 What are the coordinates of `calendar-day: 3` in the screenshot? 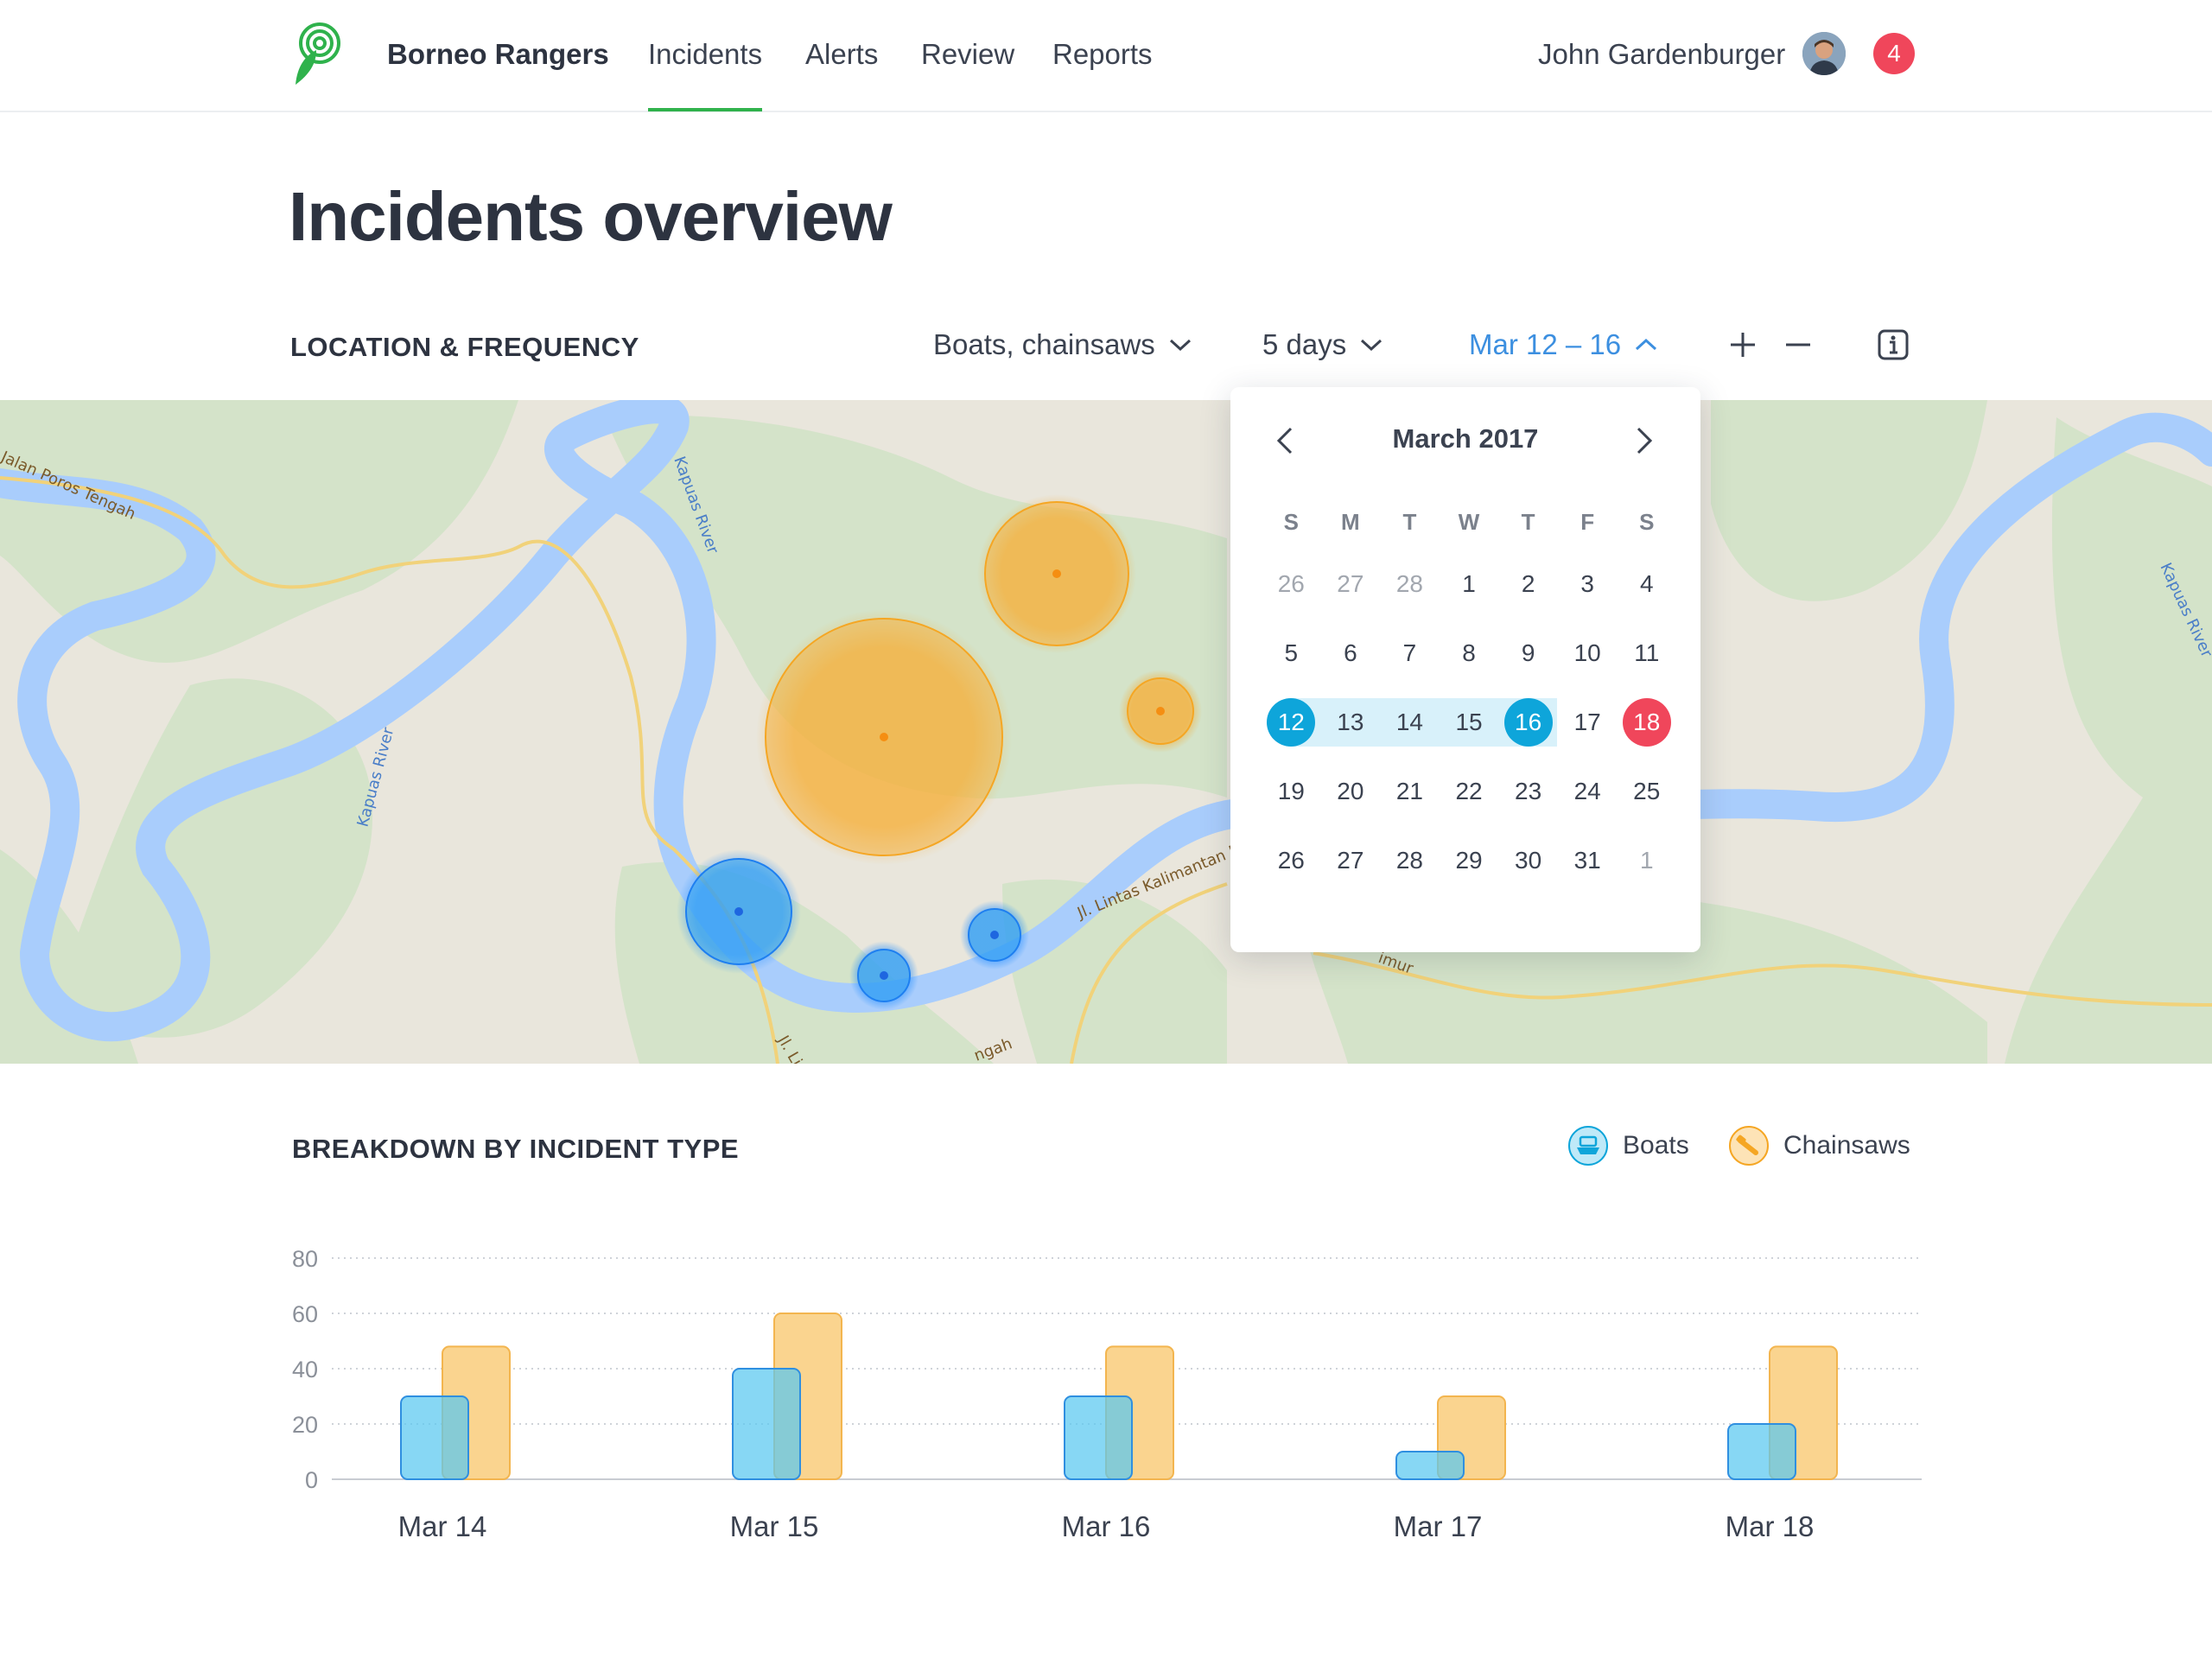 It's located at (1588, 594).